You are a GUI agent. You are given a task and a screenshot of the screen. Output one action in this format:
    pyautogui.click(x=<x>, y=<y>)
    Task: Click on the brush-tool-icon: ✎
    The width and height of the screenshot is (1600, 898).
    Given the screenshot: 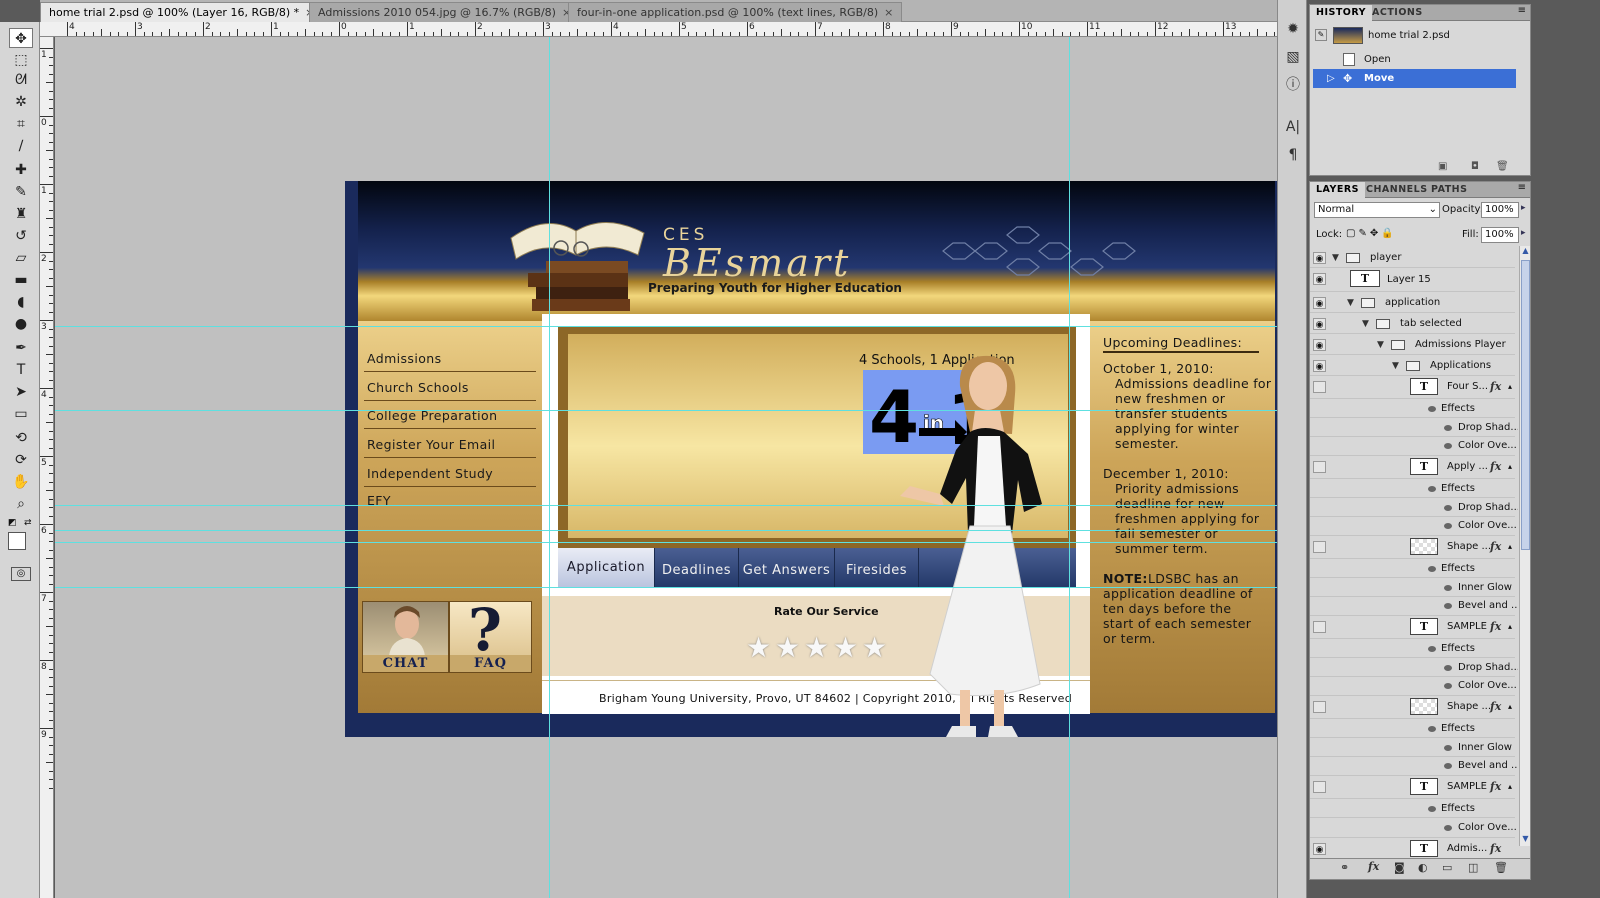 What is the action you would take?
    pyautogui.click(x=21, y=192)
    